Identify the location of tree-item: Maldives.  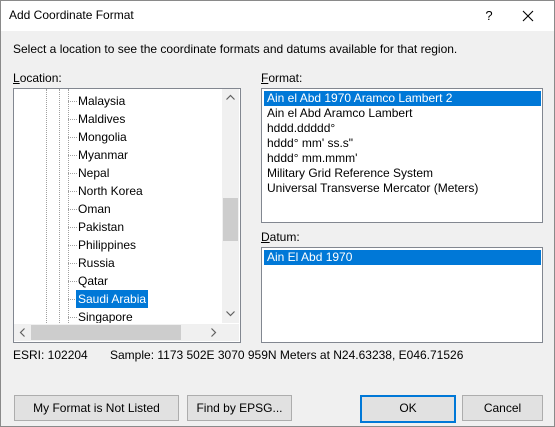
(118, 119).